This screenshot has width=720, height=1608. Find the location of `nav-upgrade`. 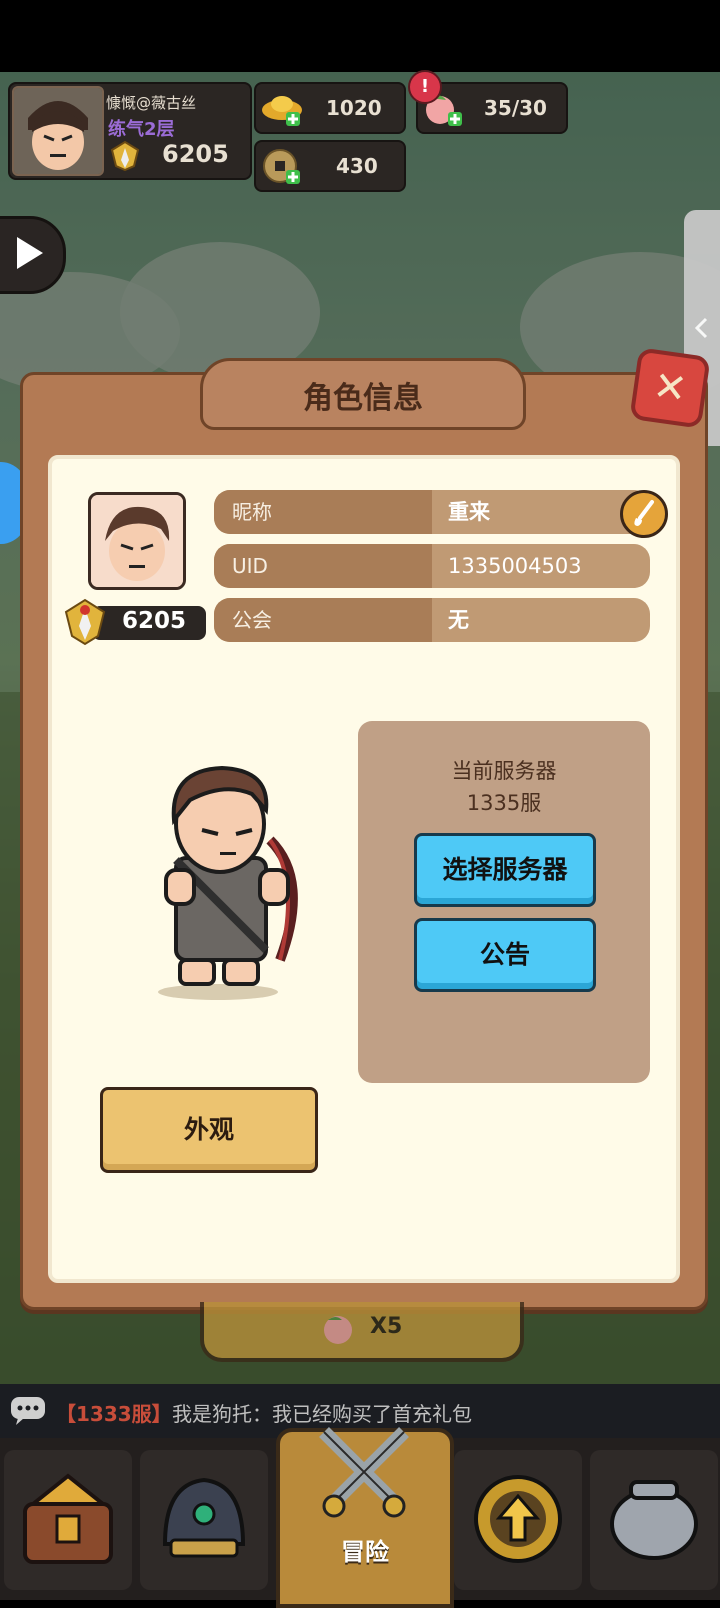

nav-upgrade is located at coordinates (518, 1520).